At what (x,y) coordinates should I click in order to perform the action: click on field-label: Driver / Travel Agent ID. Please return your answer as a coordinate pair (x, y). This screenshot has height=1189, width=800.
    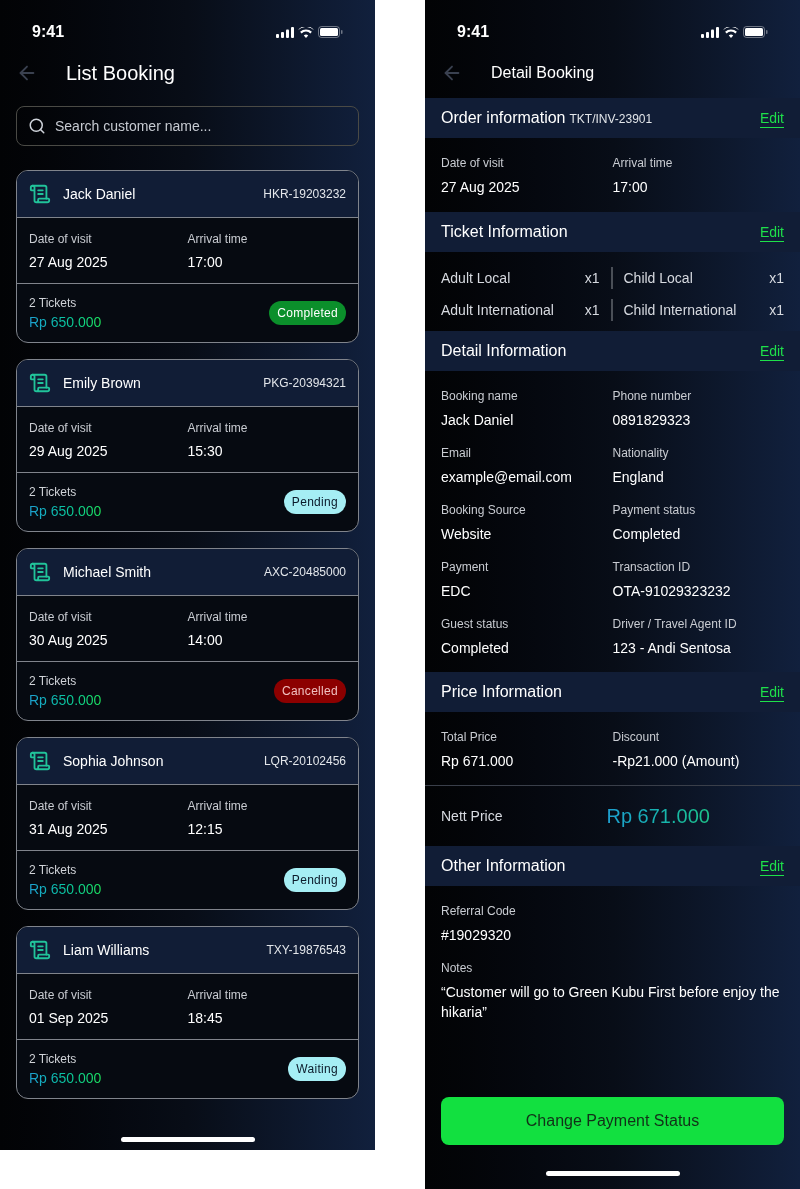
    Looking at the image, I should click on (675, 624).